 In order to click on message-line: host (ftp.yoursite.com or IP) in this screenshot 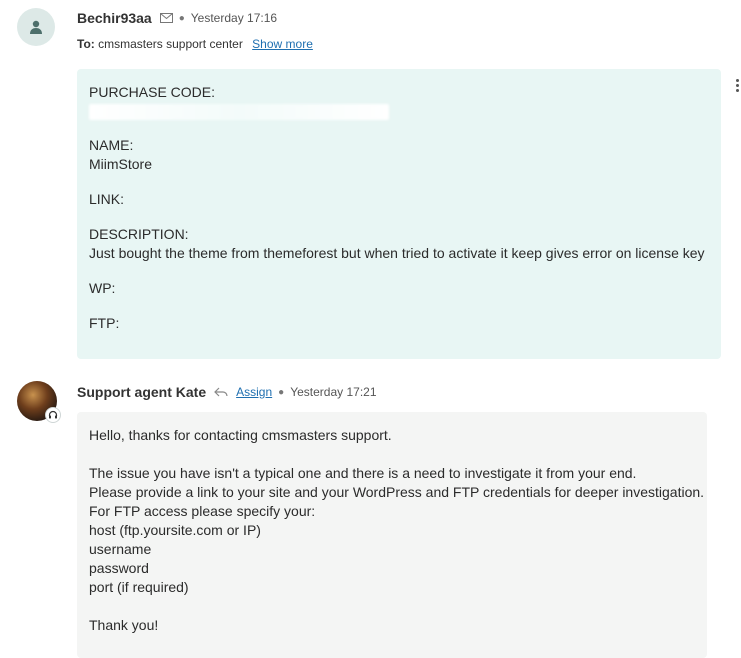, I will do `click(175, 530)`.